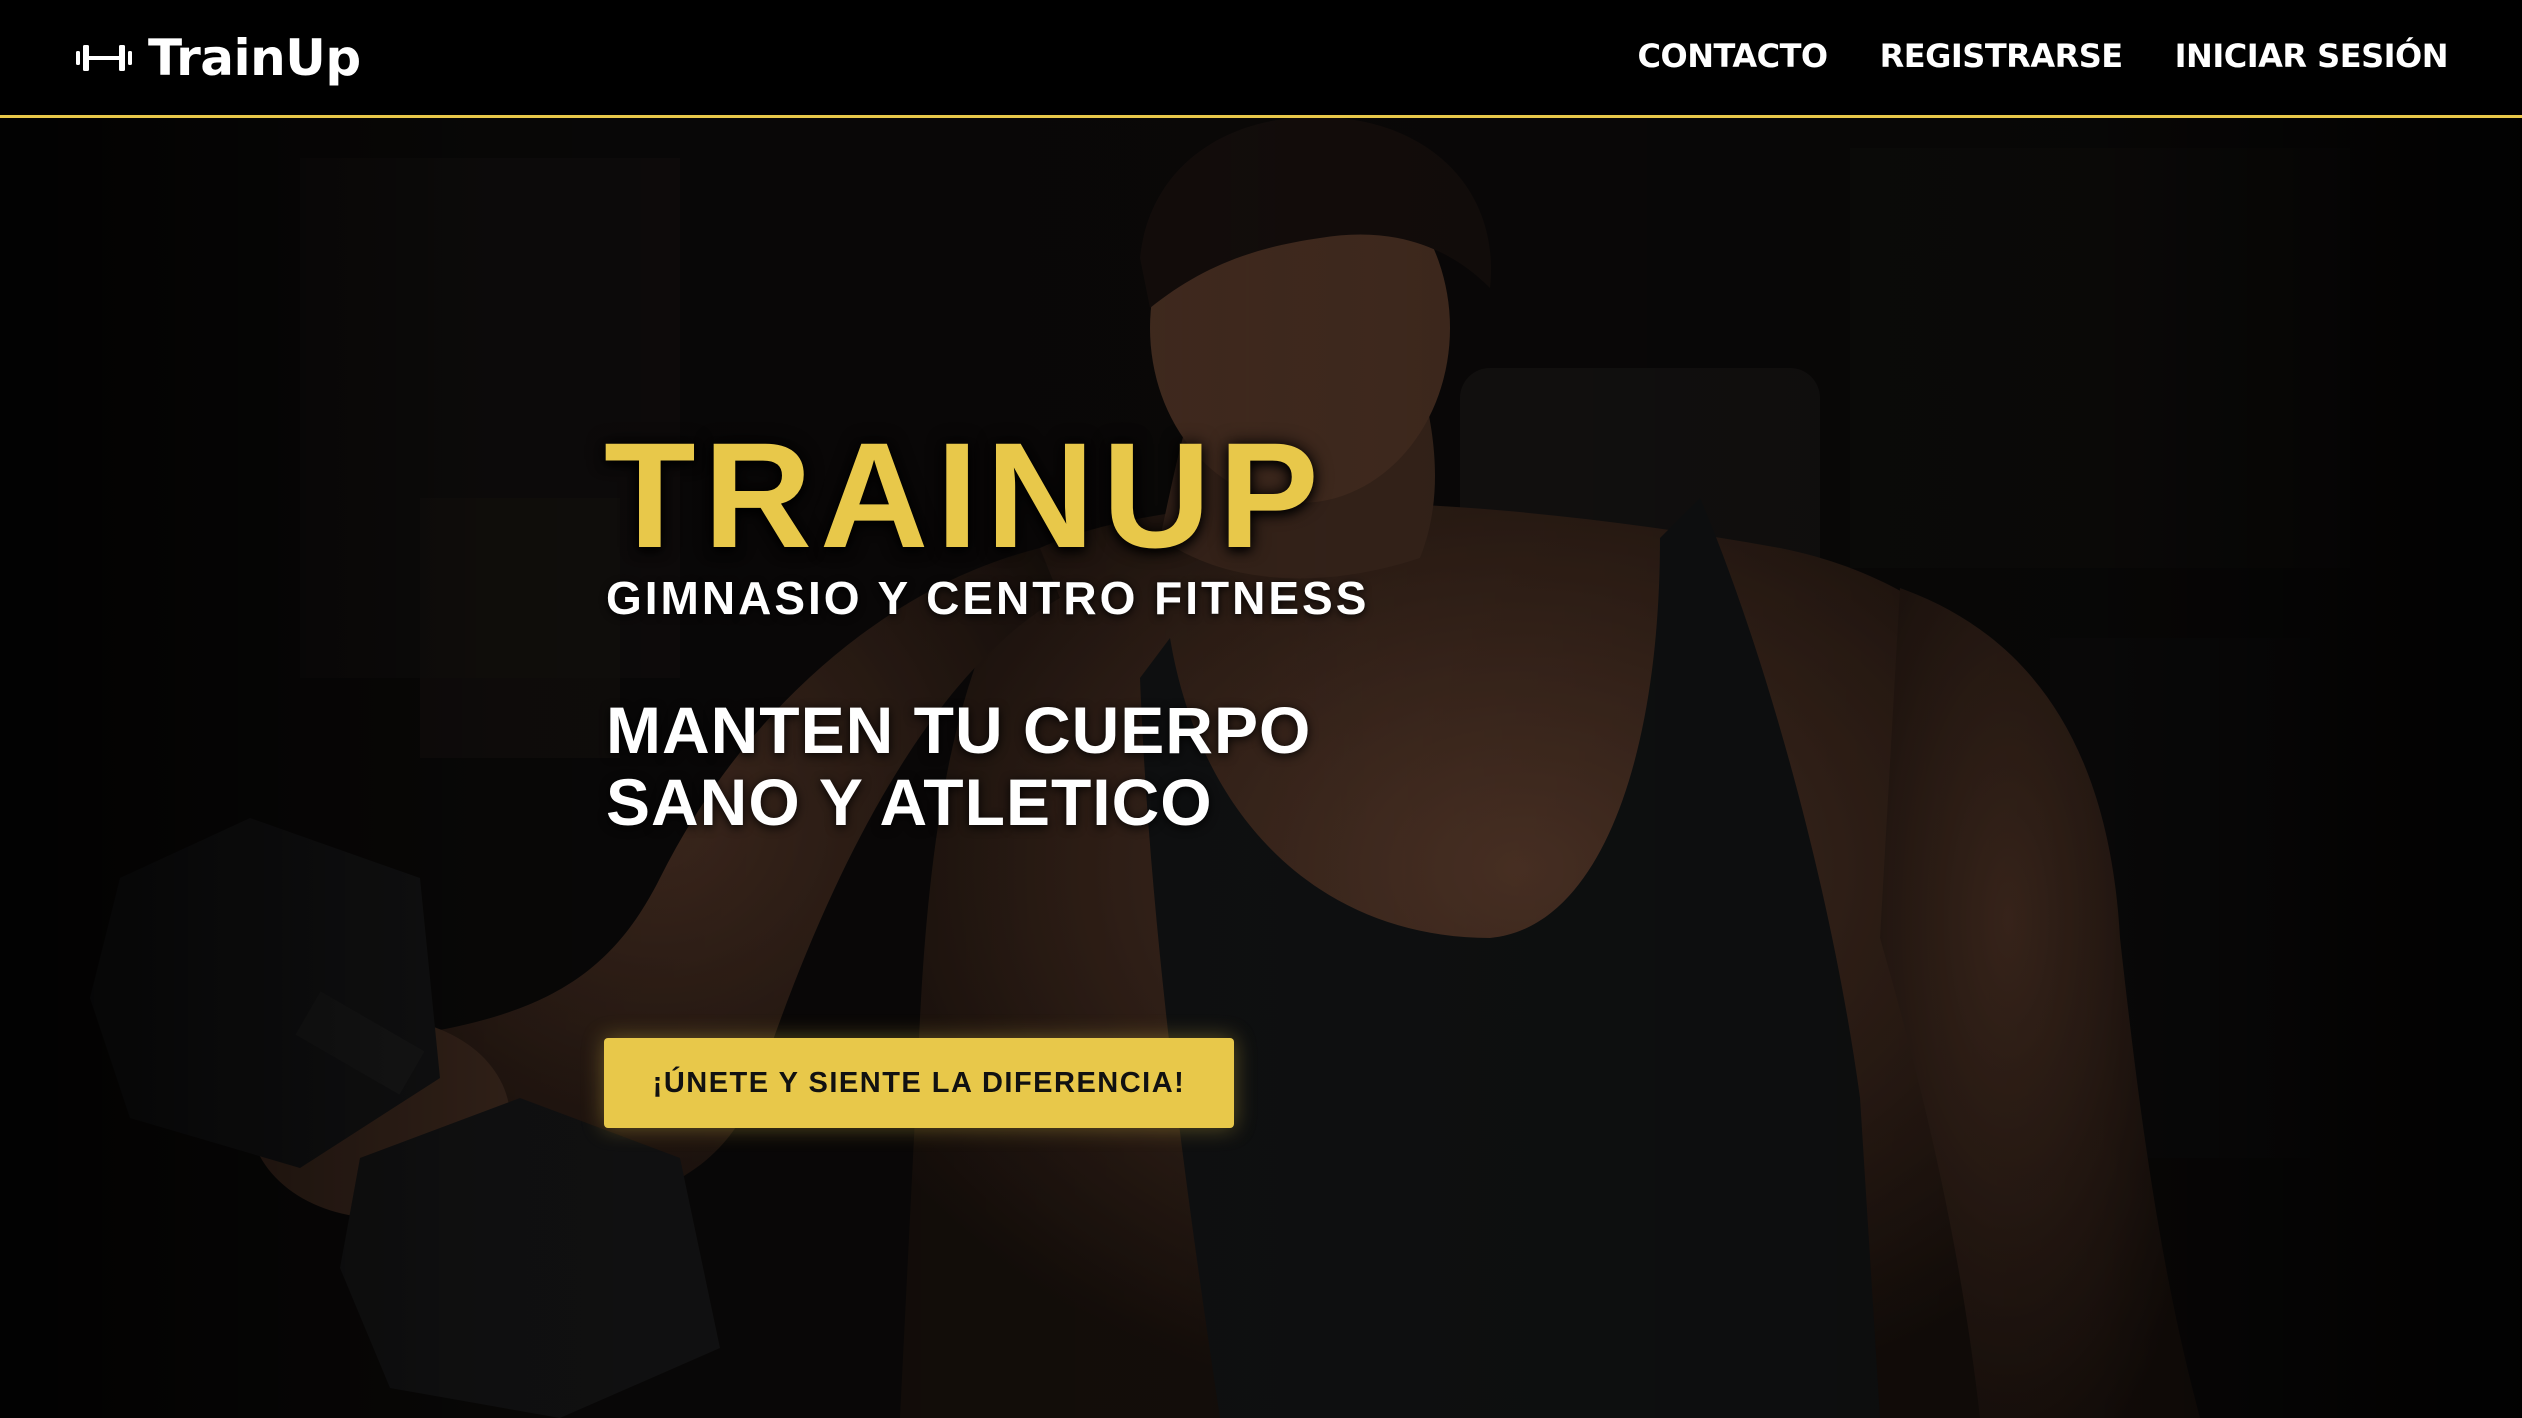 The height and width of the screenshot is (1418, 2522). What do you see at coordinates (959, 730) in the screenshot?
I see `hero-tagline-line1: MANTEN TU CUERPO` at bounding box center [959, 730].